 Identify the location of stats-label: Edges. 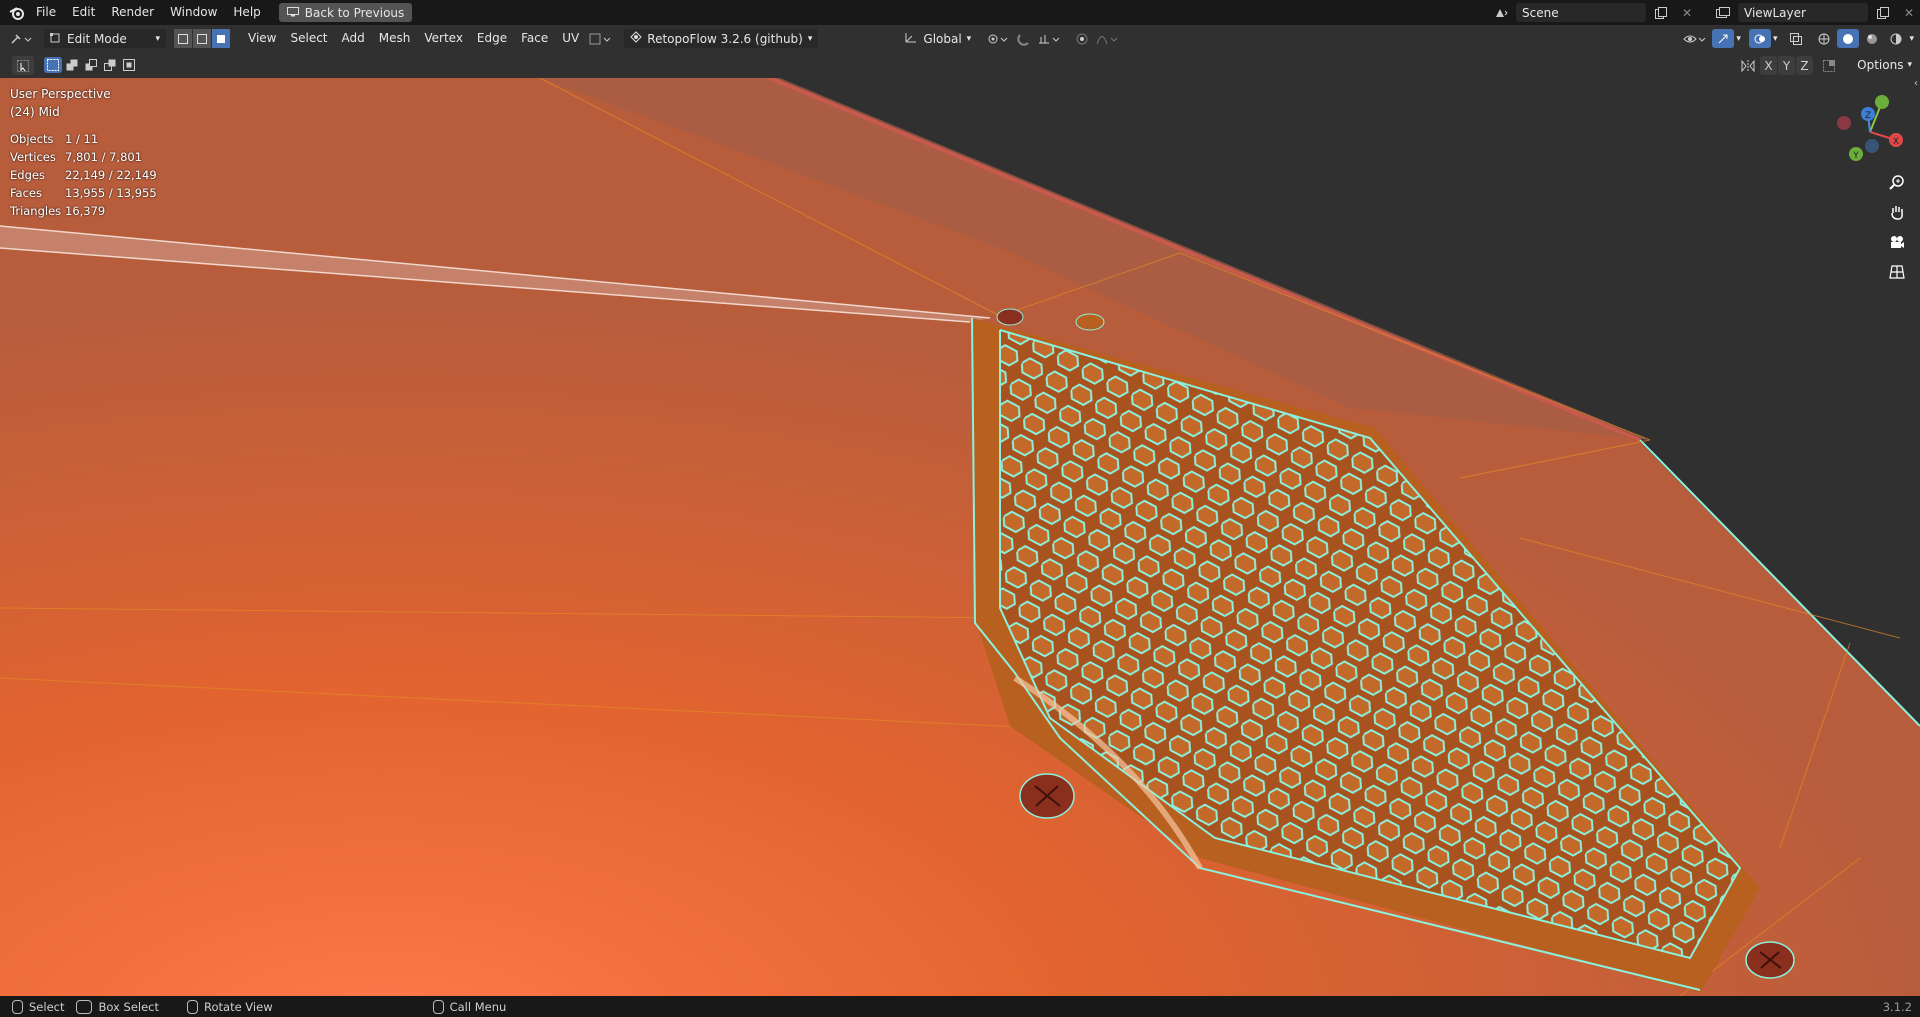
(27, 175).